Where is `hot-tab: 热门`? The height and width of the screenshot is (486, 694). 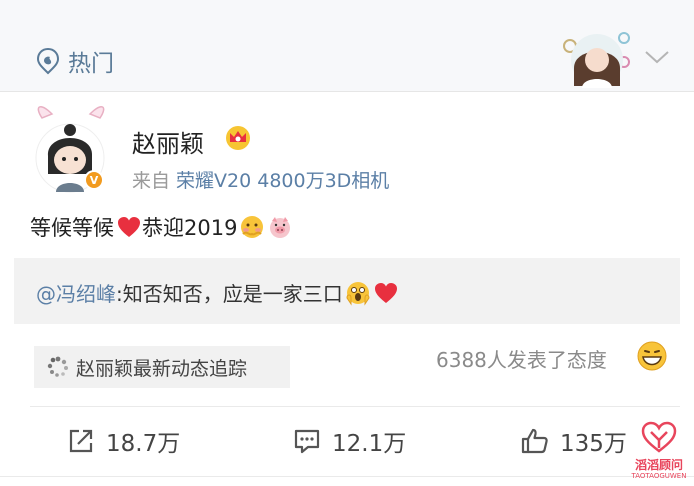
hot-tab: 热门 is located at coordinates (75, 61).